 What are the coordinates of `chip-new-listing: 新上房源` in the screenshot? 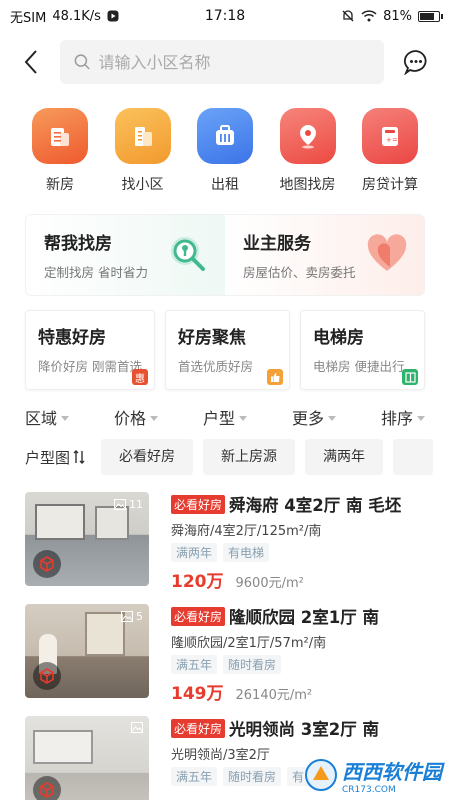 It's located at (249, 457).